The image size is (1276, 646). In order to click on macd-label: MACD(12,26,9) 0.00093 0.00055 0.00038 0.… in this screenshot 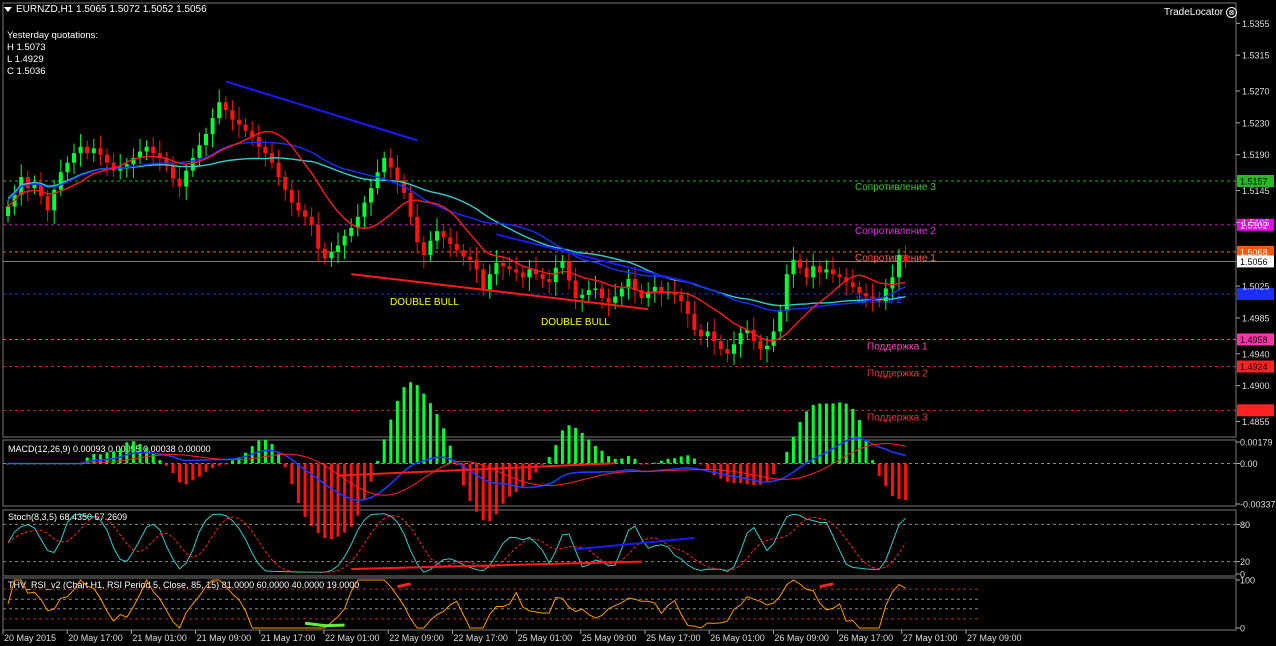, I will do `click(109, 449)`.